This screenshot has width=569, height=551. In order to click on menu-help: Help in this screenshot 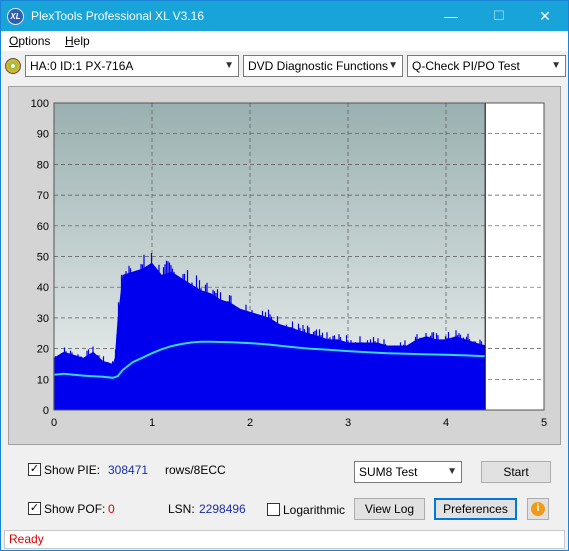, I will do `click(77, 41)`.